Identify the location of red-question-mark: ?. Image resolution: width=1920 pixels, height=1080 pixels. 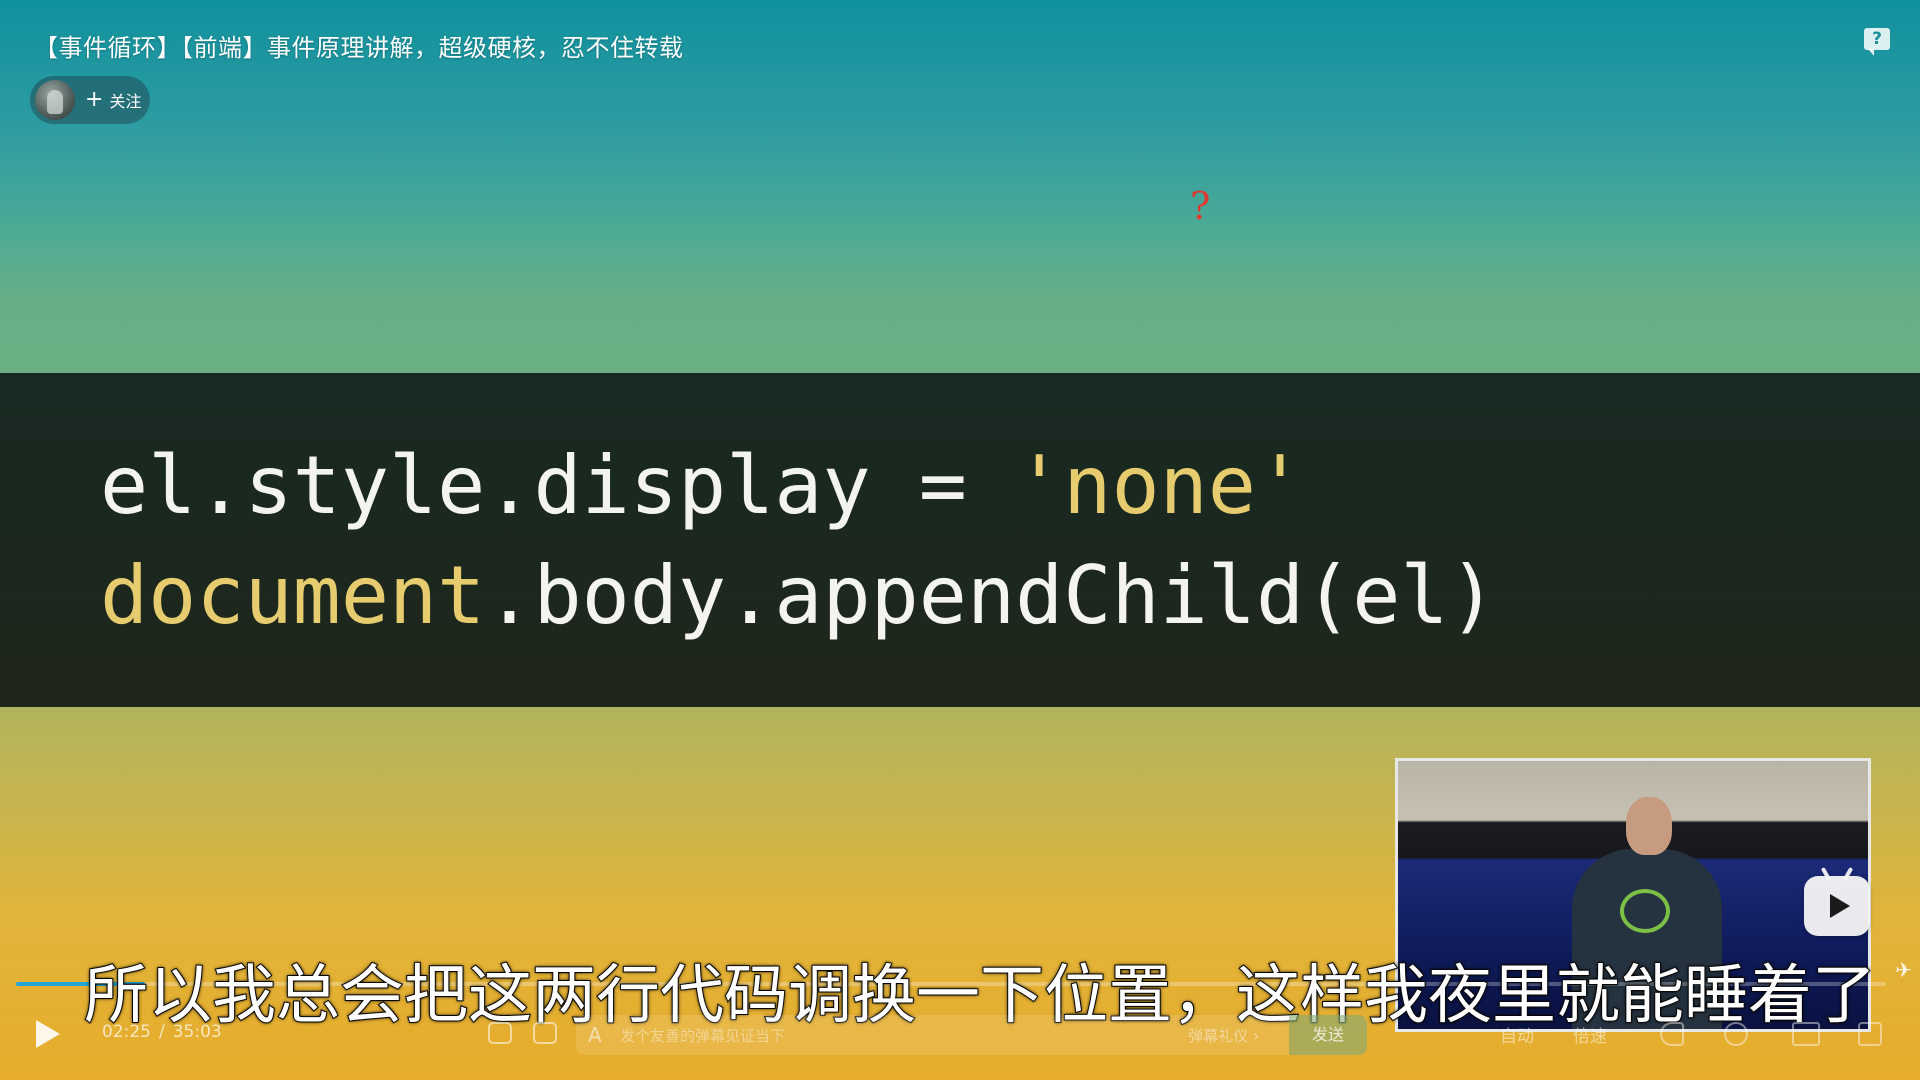
(1200, 206).